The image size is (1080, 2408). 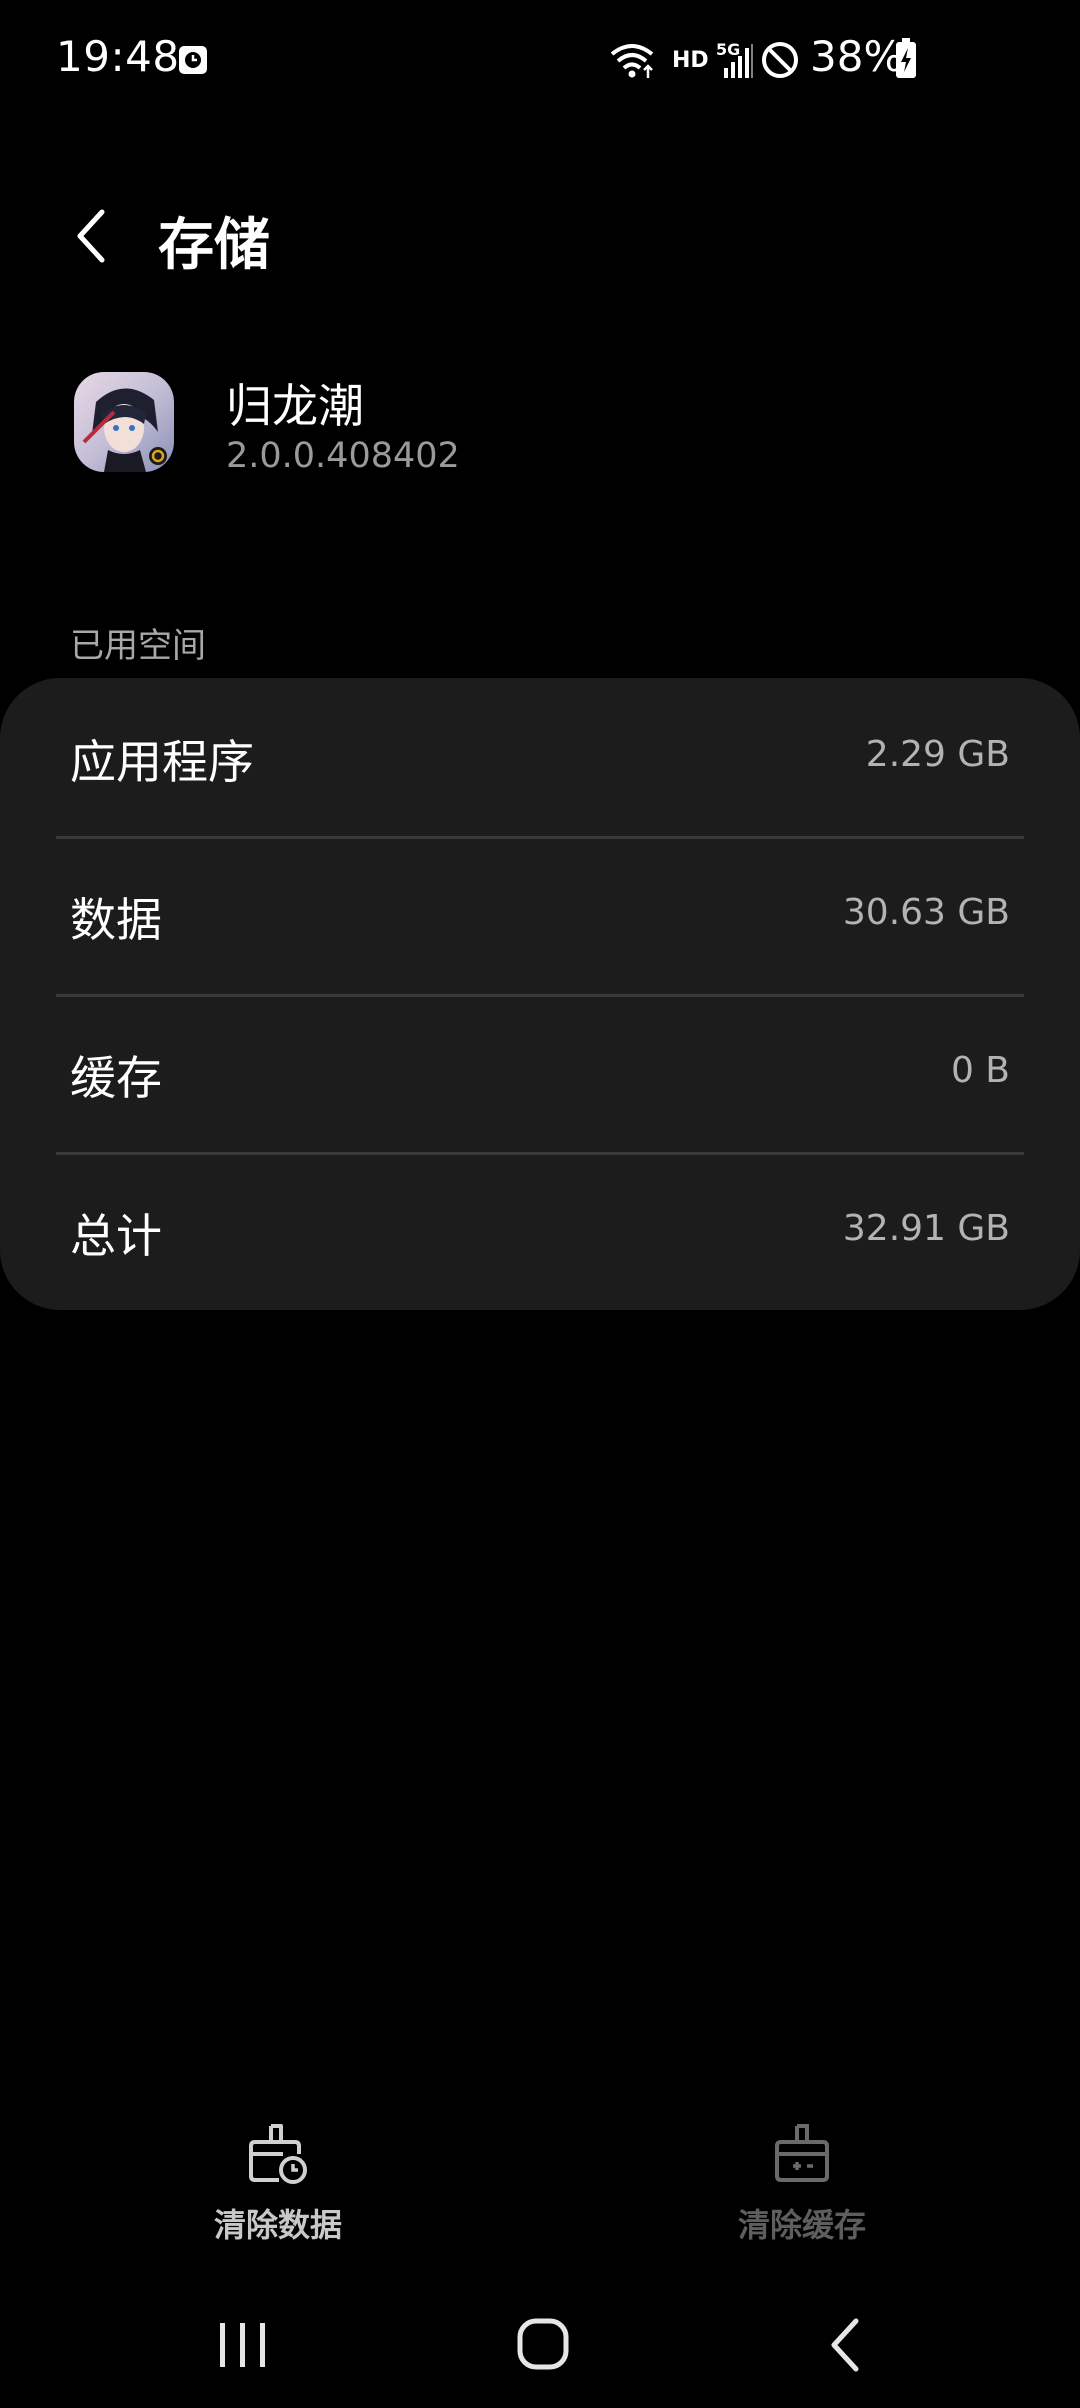 What do you see at coordinates (138, 646) in the screenshot?
I see `section-label-used-space: 已用空间` at bounding box center [138, 646].